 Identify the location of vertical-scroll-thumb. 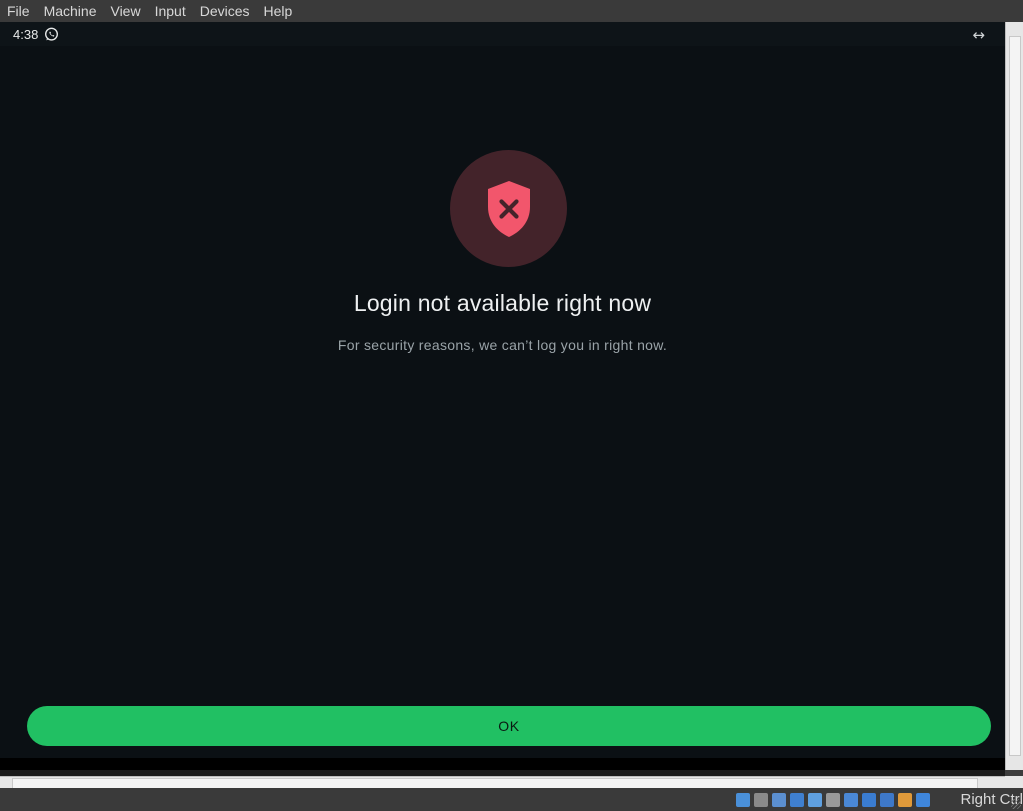
(1015, 396).